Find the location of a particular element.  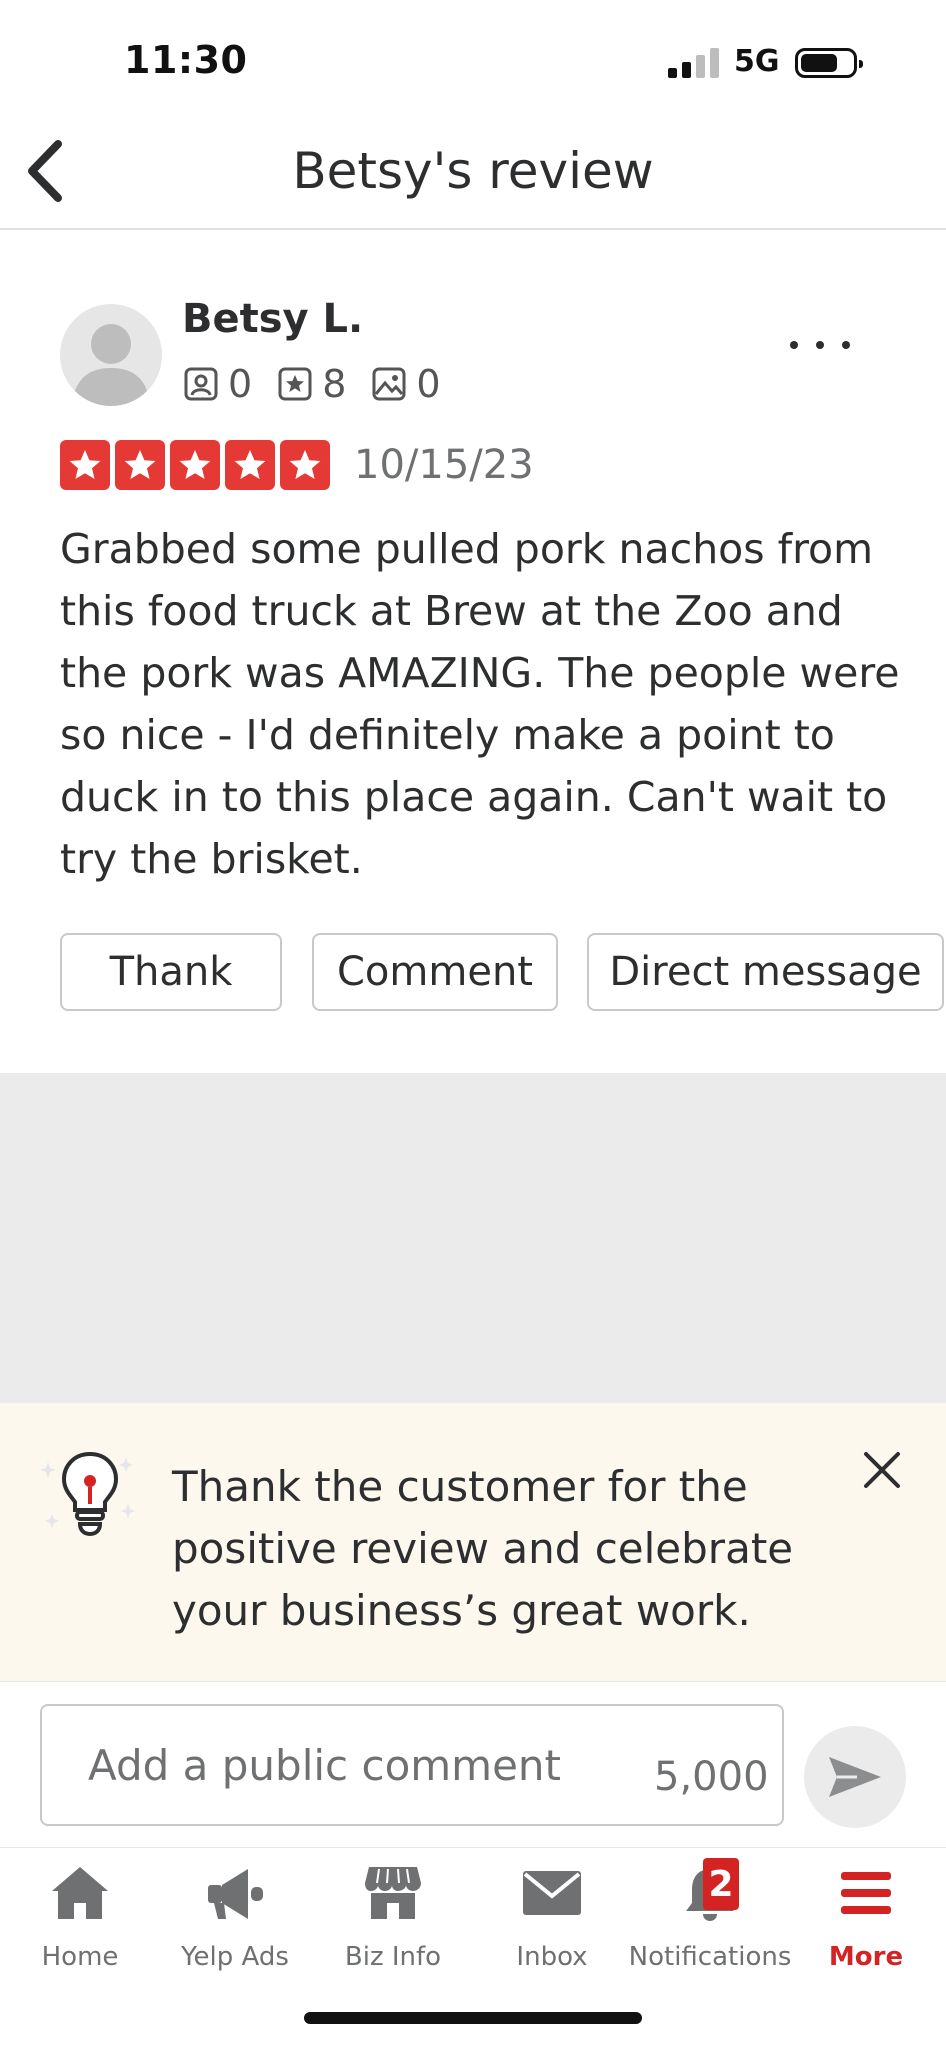

signal-icon is located at coordinates (694, 63).